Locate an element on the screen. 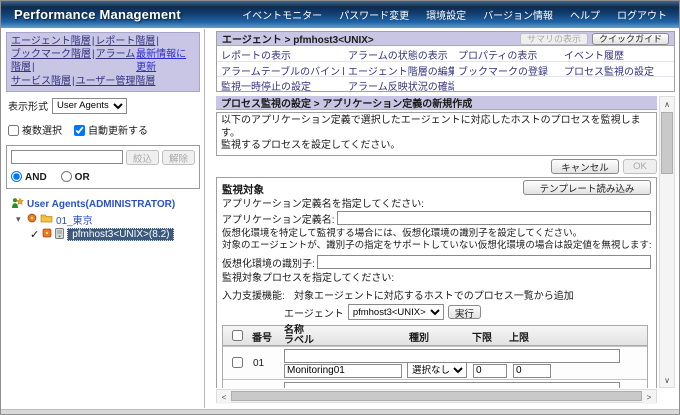 The height and width of the screenshot is (415, 680). refresh-link: 最新情報に更新 is located at coordinates (165, 61).